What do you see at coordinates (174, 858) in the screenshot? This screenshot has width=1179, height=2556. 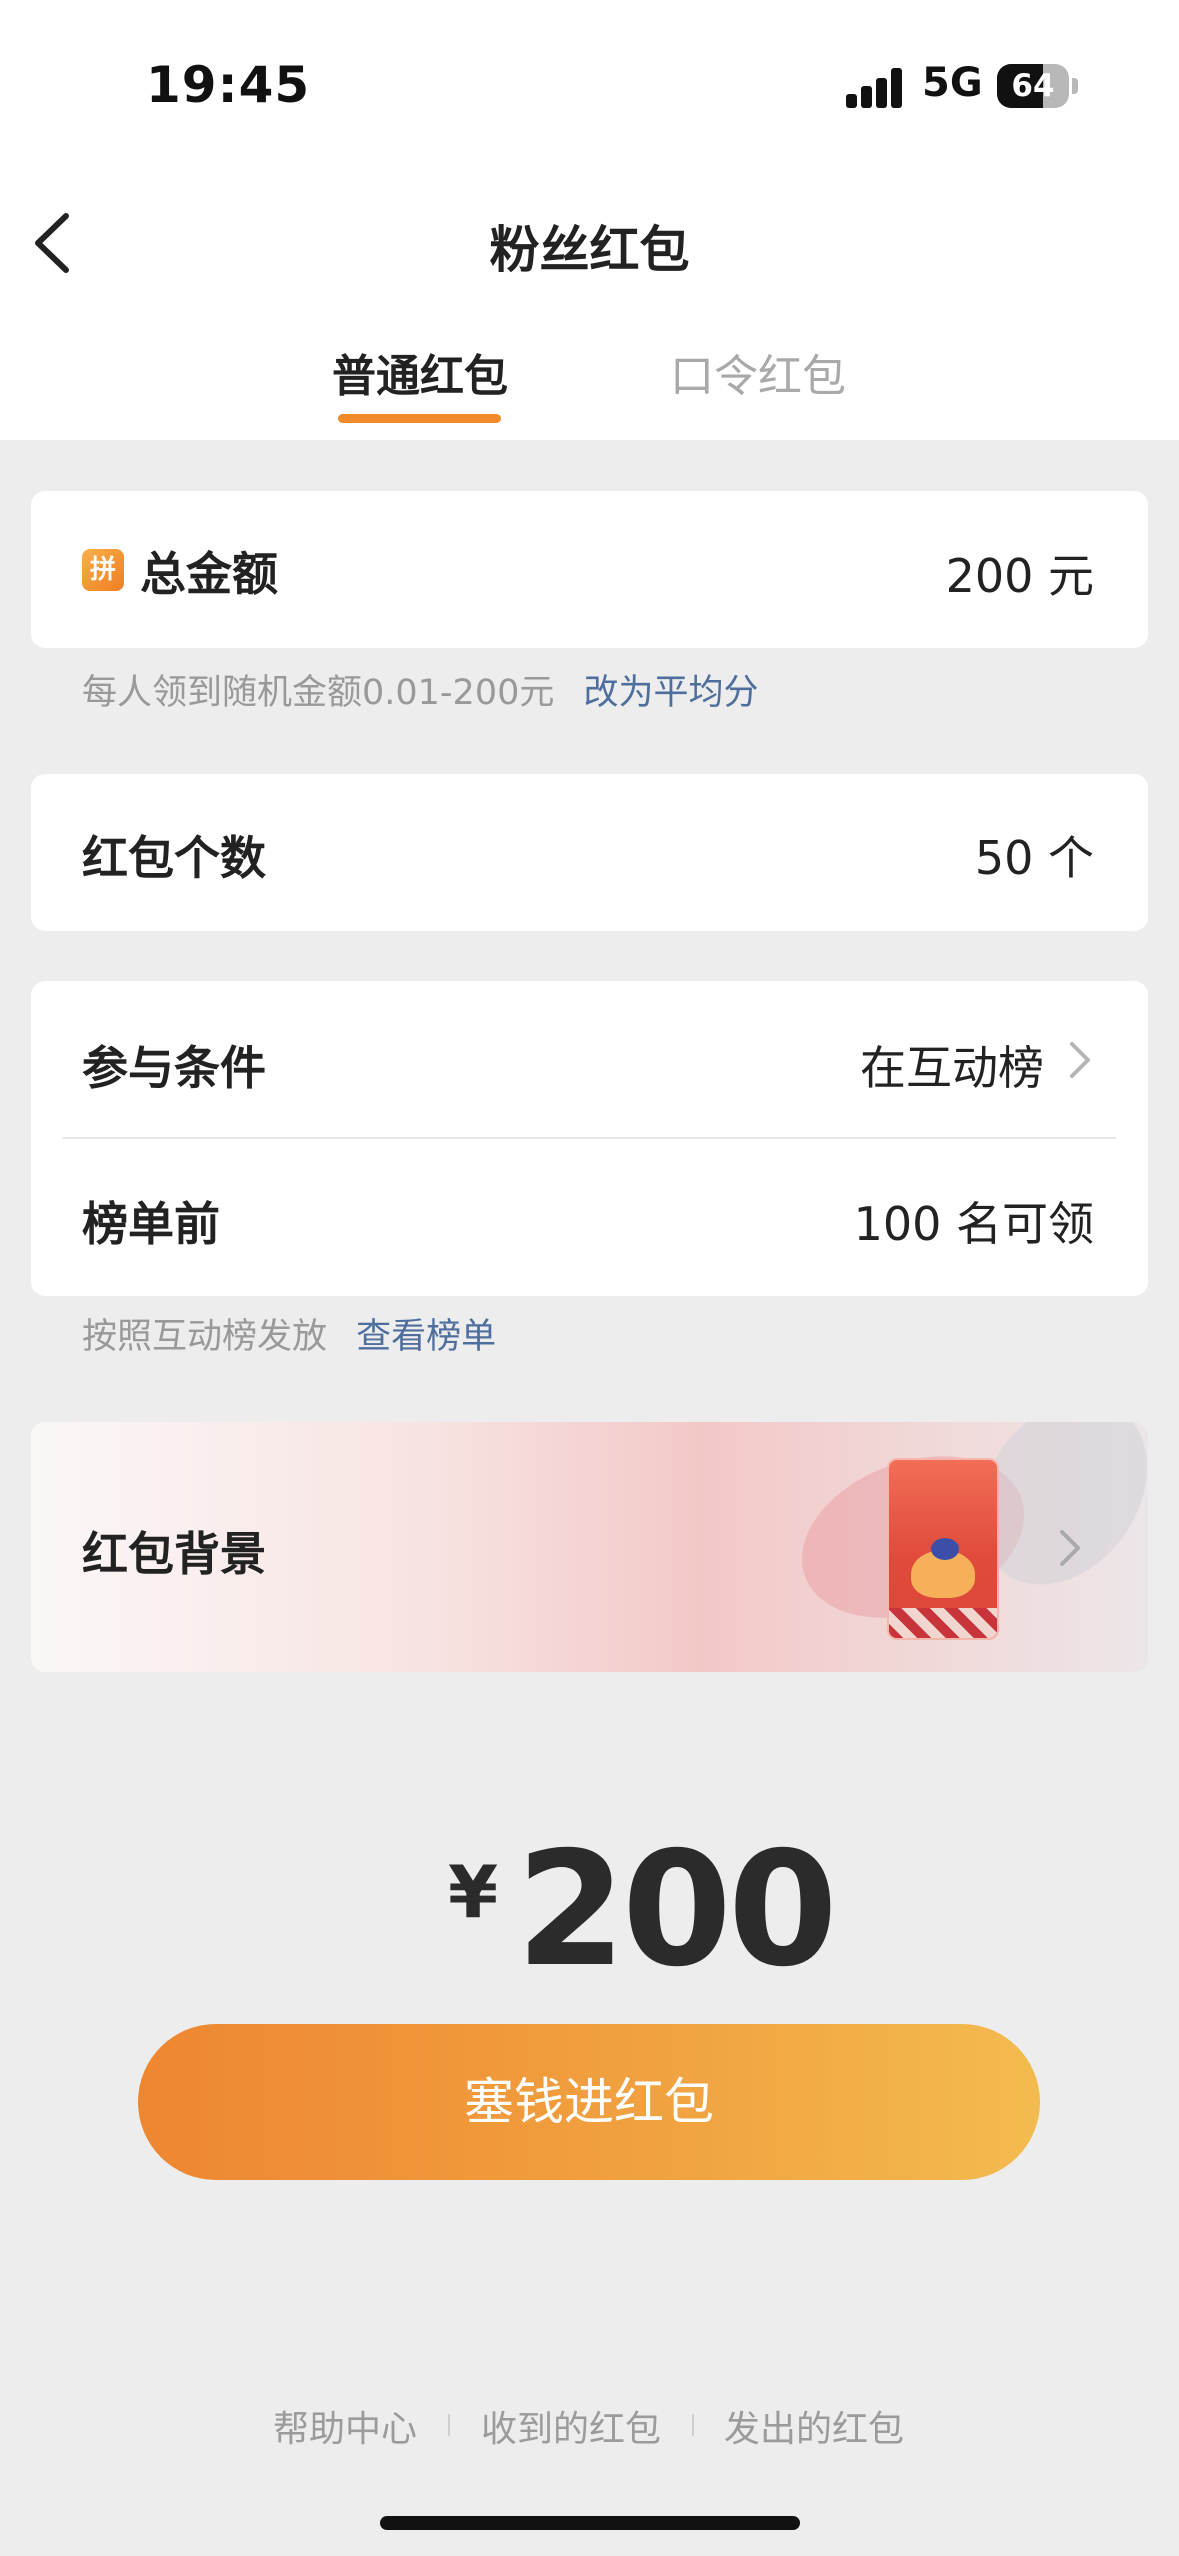 I see `packet-count-label: 红包个数` at bounding box center [174, 858].